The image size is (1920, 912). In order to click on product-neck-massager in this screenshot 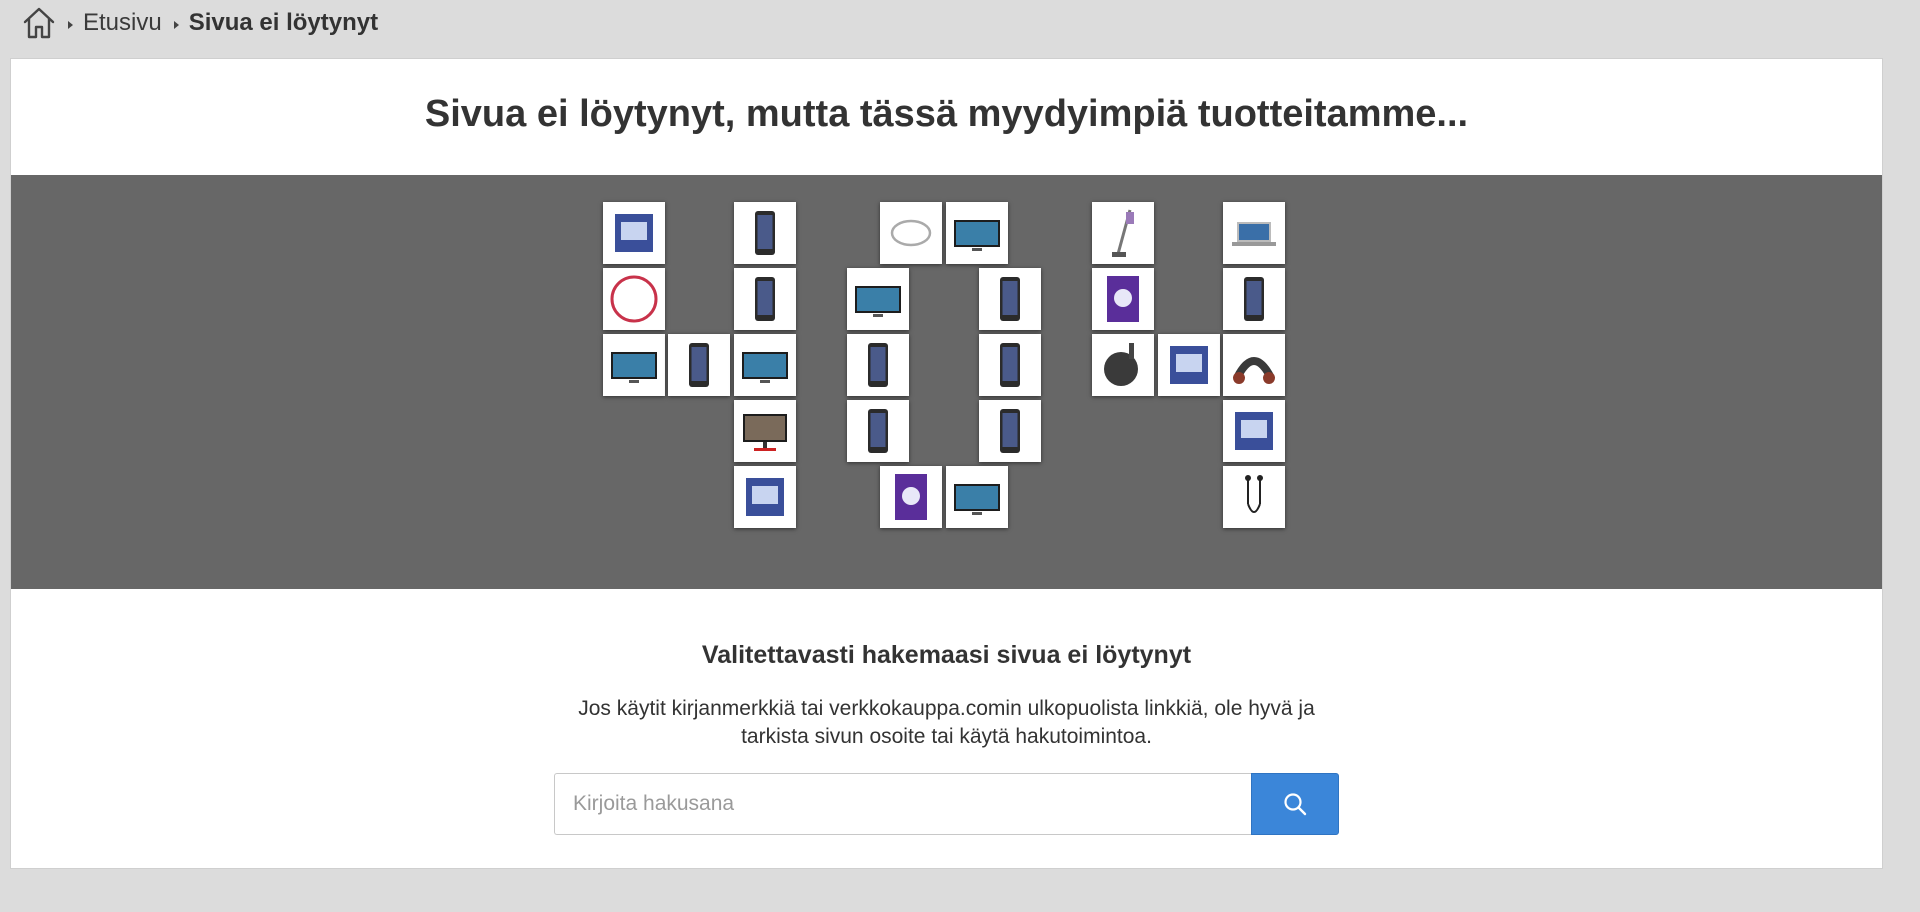, I will do `click(1254, 365)`.